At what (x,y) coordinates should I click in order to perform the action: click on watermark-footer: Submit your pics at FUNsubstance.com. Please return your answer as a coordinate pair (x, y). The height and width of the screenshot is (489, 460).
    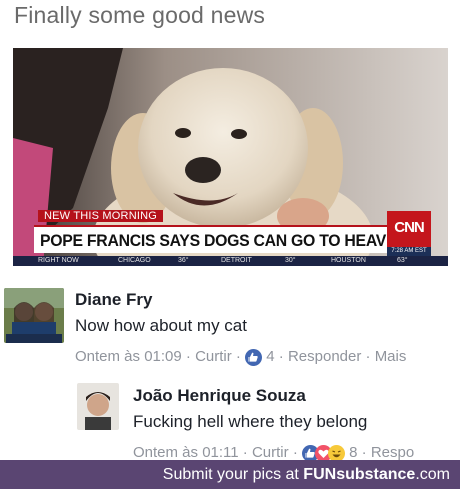
    Looking at the image, I should click on (230, 474).